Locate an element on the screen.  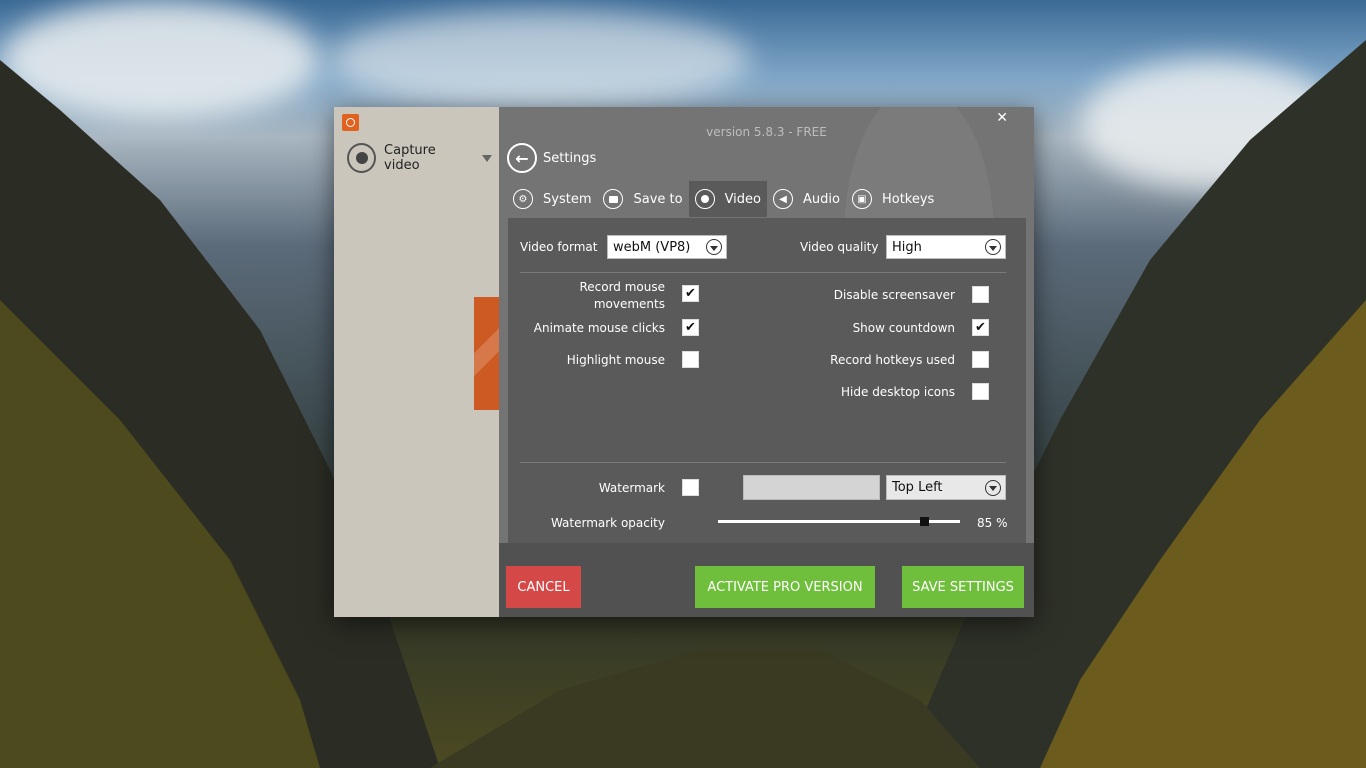
watermark-checkbox is located at coordinates (690, 487).